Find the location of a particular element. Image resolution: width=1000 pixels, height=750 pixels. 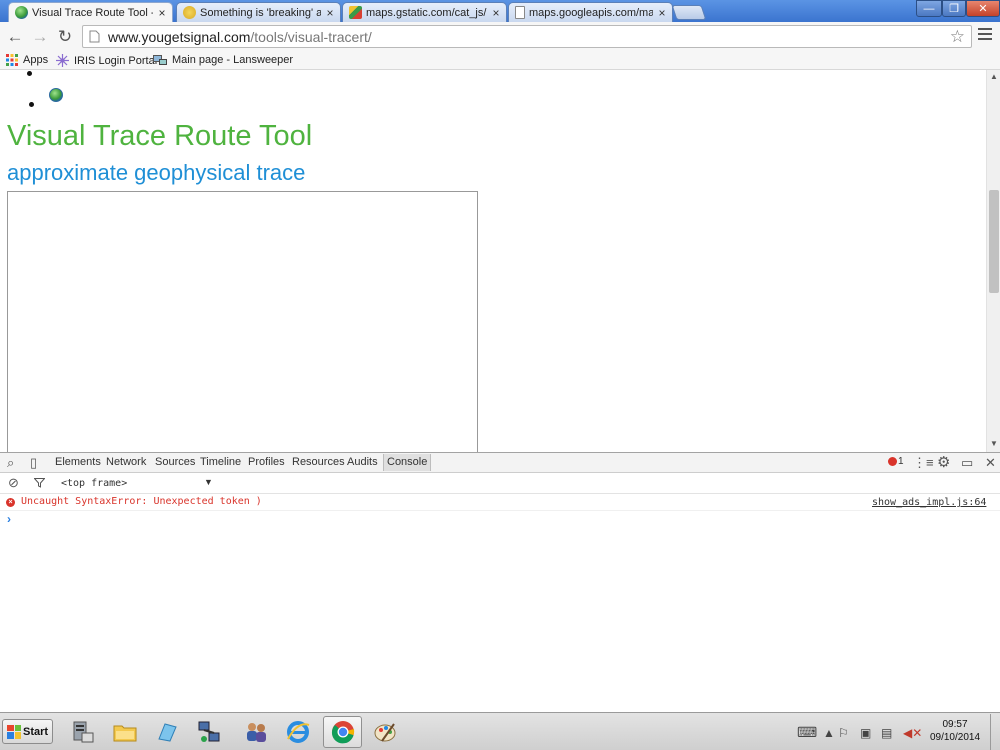

clock-time: 09:57 is located at coordinates (955, 724).